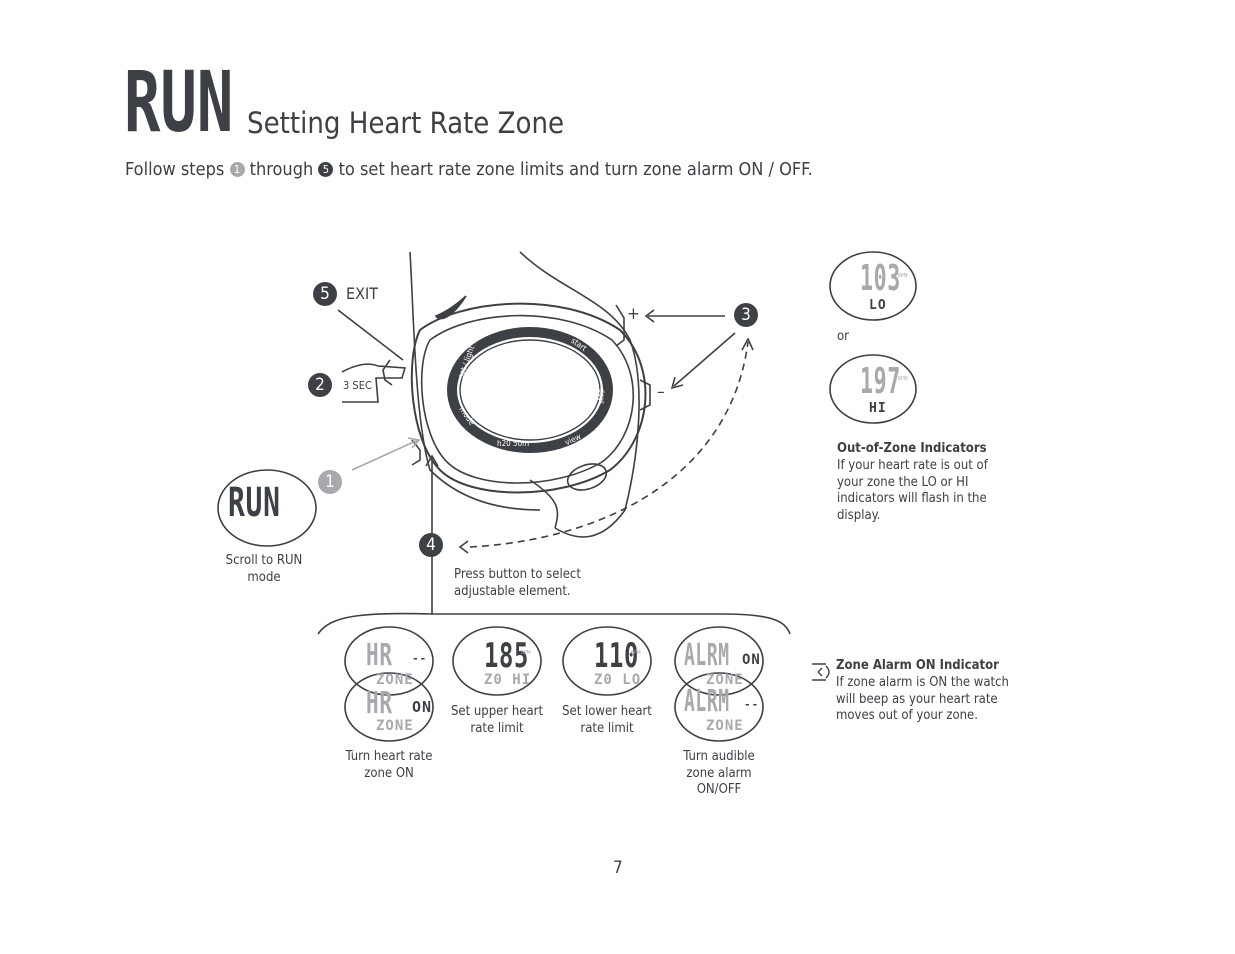 The image size is (1235, 954). What do you see at coordinates (752, 704) in the screenshot?
I see `alarm-display-state-2: --` at bounding box center [752, 704].